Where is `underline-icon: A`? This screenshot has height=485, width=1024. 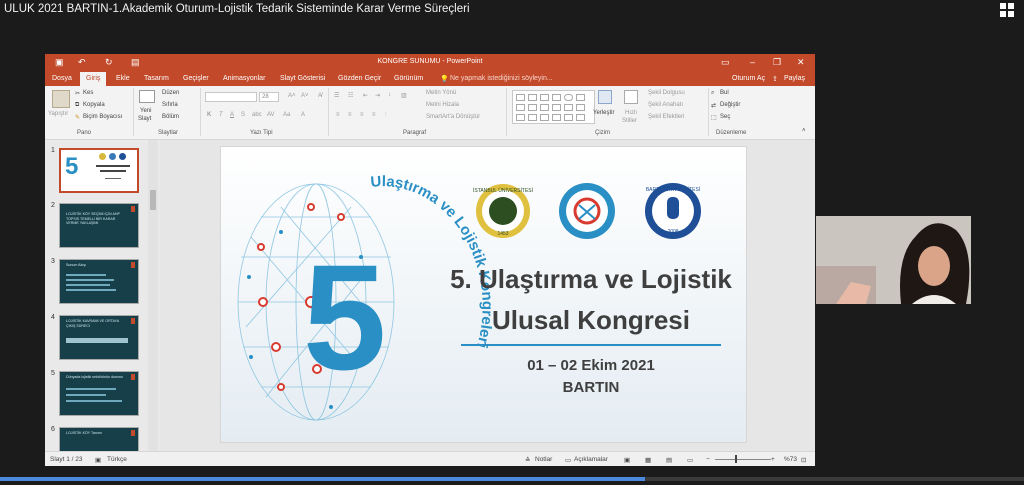
underline-icon: A is located at coordinates (232, 115).